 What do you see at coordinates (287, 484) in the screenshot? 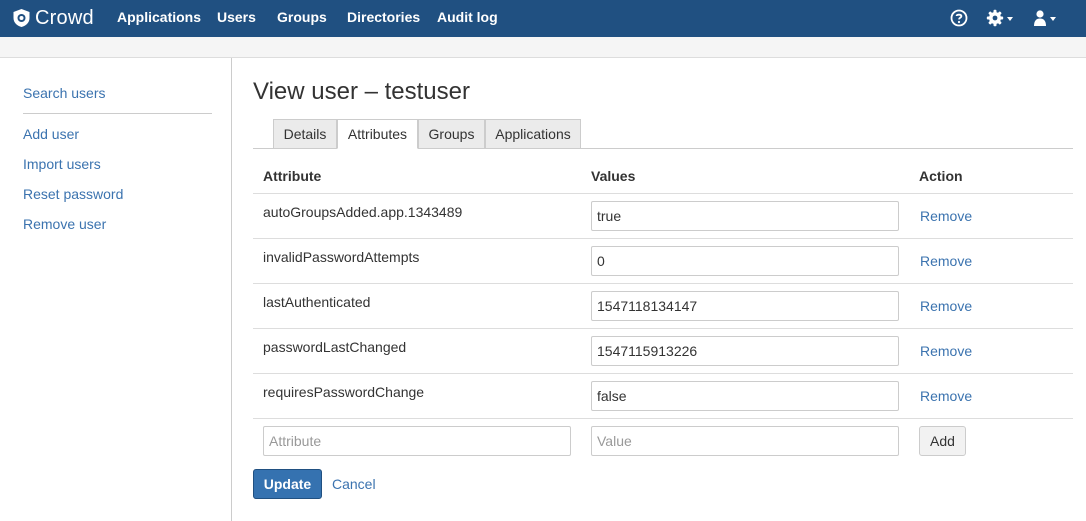
I see `update-button: Update` at bounding box center [287, 484].